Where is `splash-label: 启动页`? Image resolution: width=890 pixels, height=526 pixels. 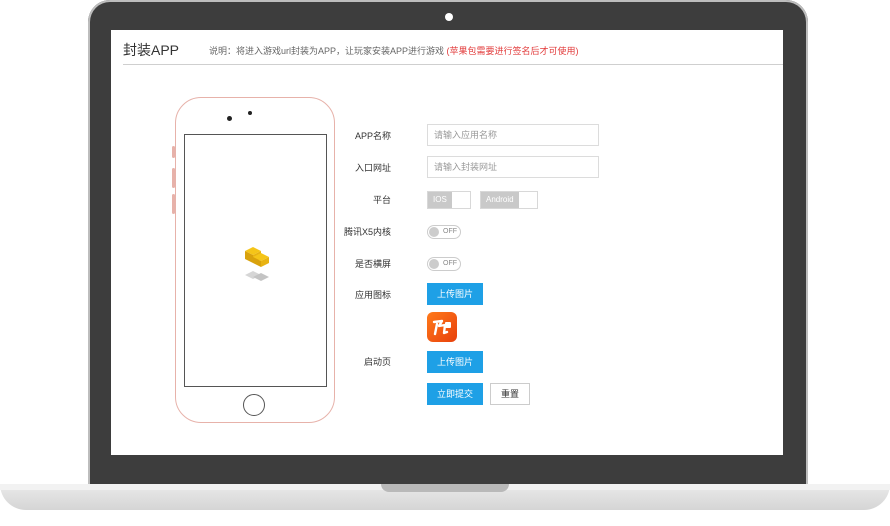 splash-label: 启动页 is located at coordinates (377, 362).